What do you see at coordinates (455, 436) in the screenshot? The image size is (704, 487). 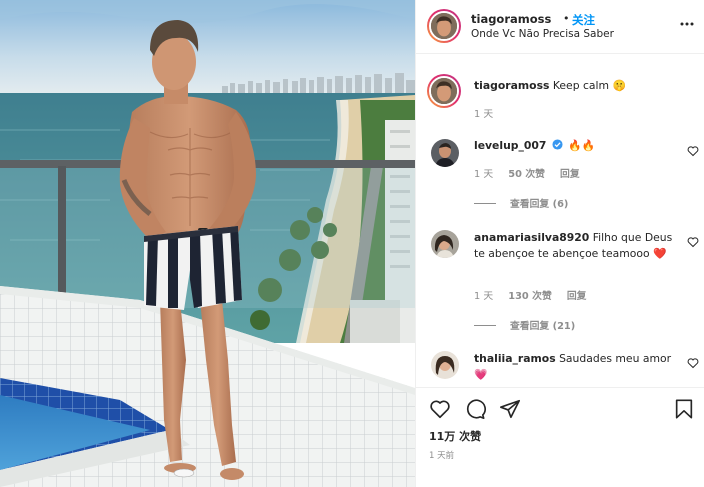 I see `likes-count: 11万 次赞` at bounding box center [455, 436].